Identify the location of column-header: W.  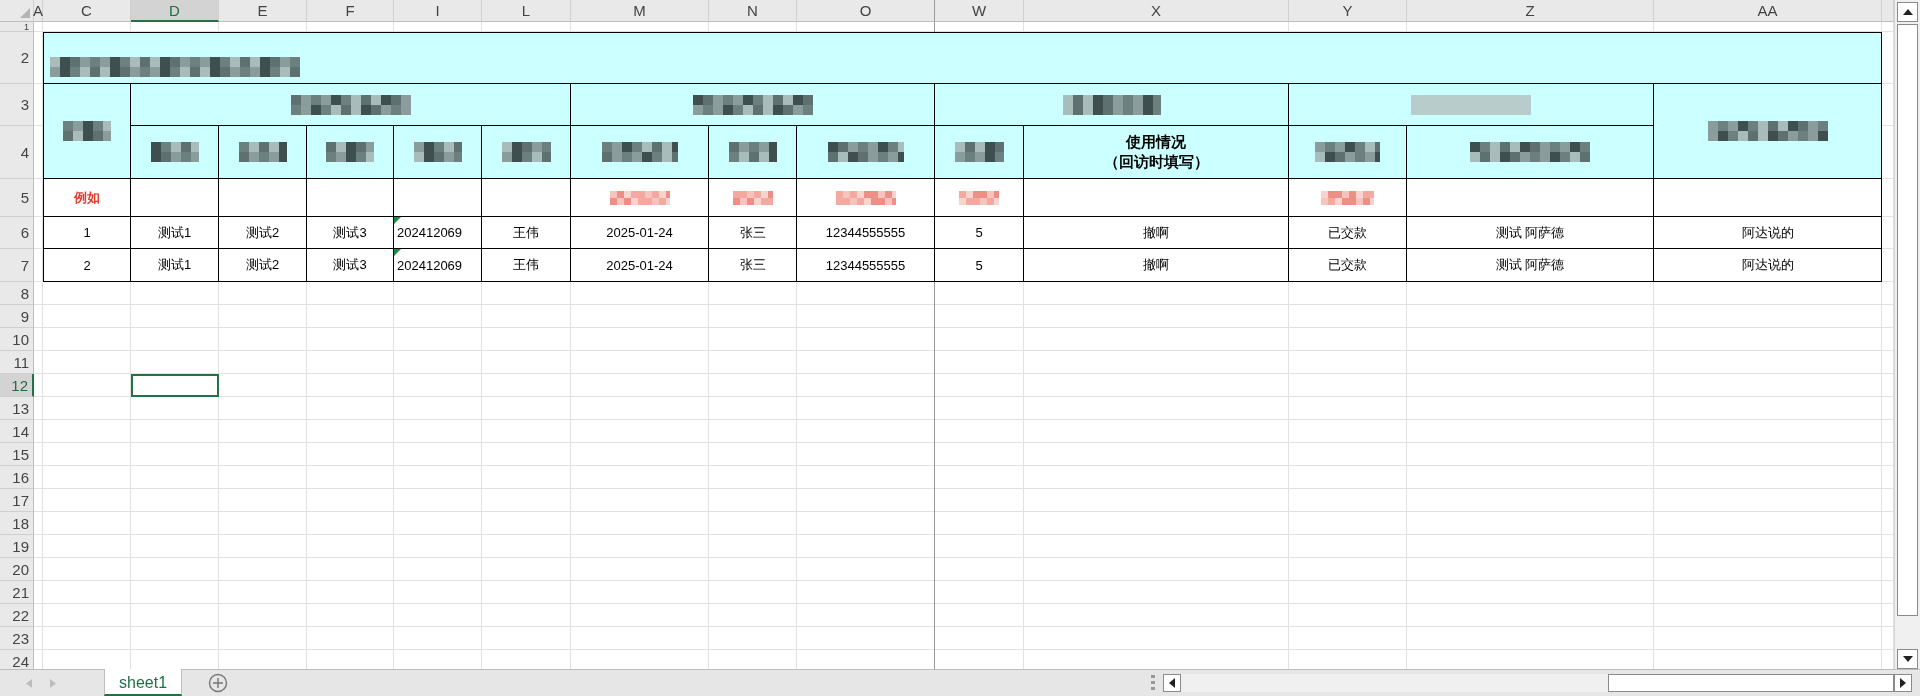
(979, 11).